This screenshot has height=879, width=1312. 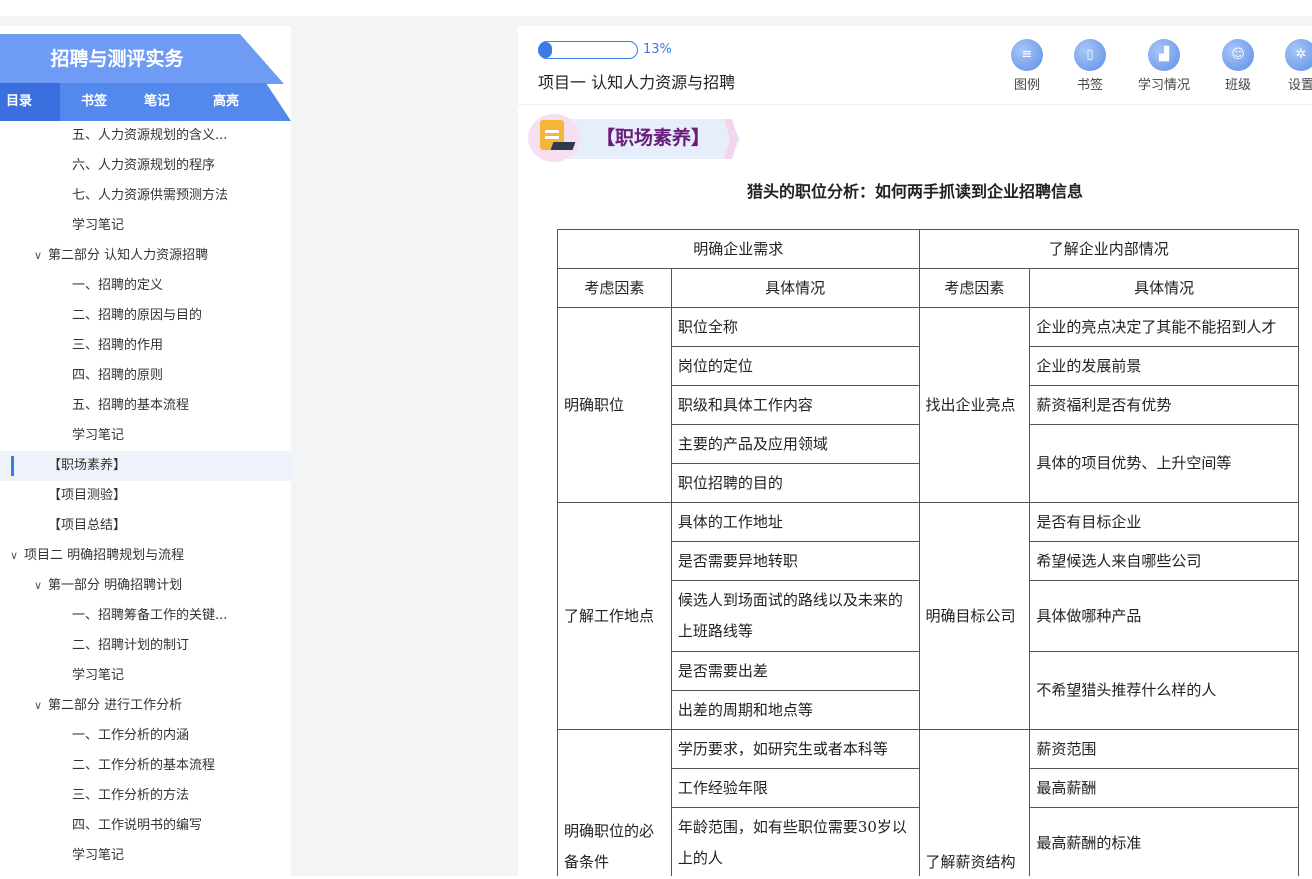 What do you see at coordinates (1089, 85) in the screenshot?
I see `bookmark-label: 书签` at bounding box center [1089, 85].